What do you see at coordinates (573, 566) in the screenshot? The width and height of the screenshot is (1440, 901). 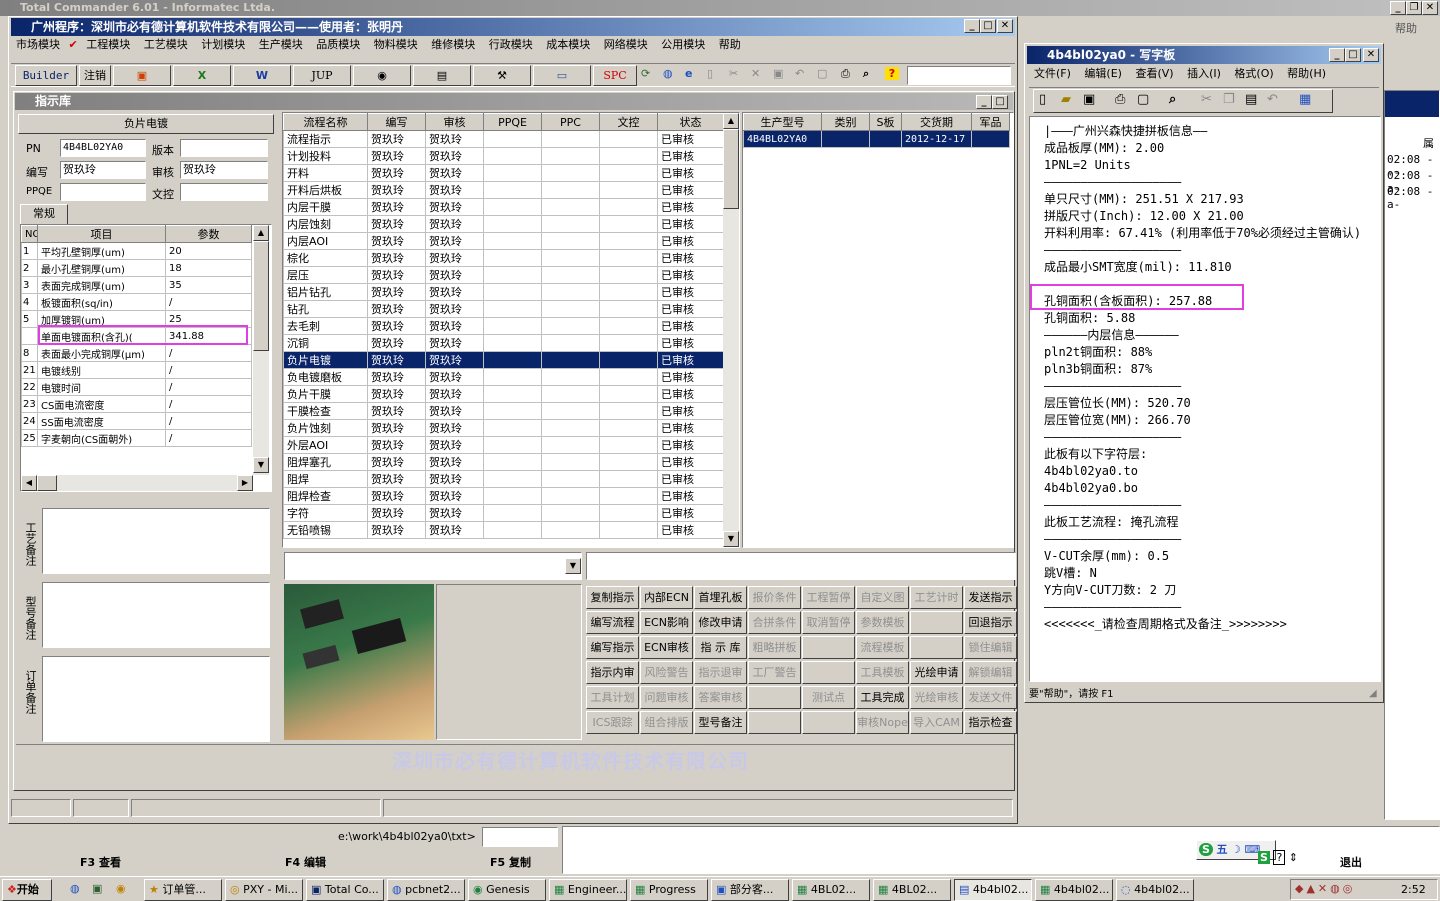 I see `chevron-down-icon: ▼` at bounding box center [573, 566].